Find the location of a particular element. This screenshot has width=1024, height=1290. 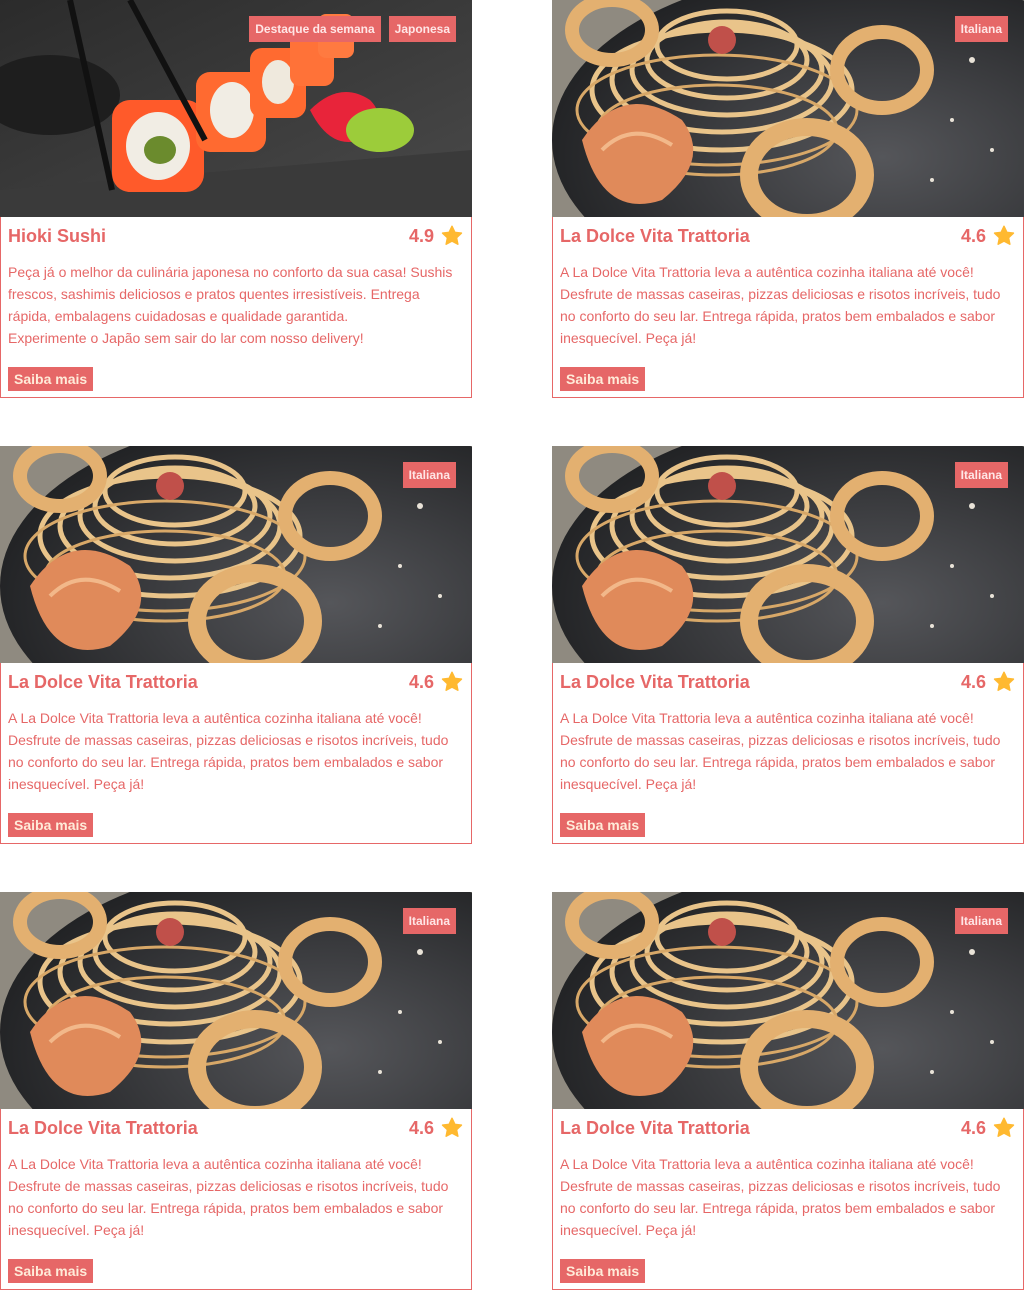

category-tag: Destaque da semana is located at coordinates (315, 29).